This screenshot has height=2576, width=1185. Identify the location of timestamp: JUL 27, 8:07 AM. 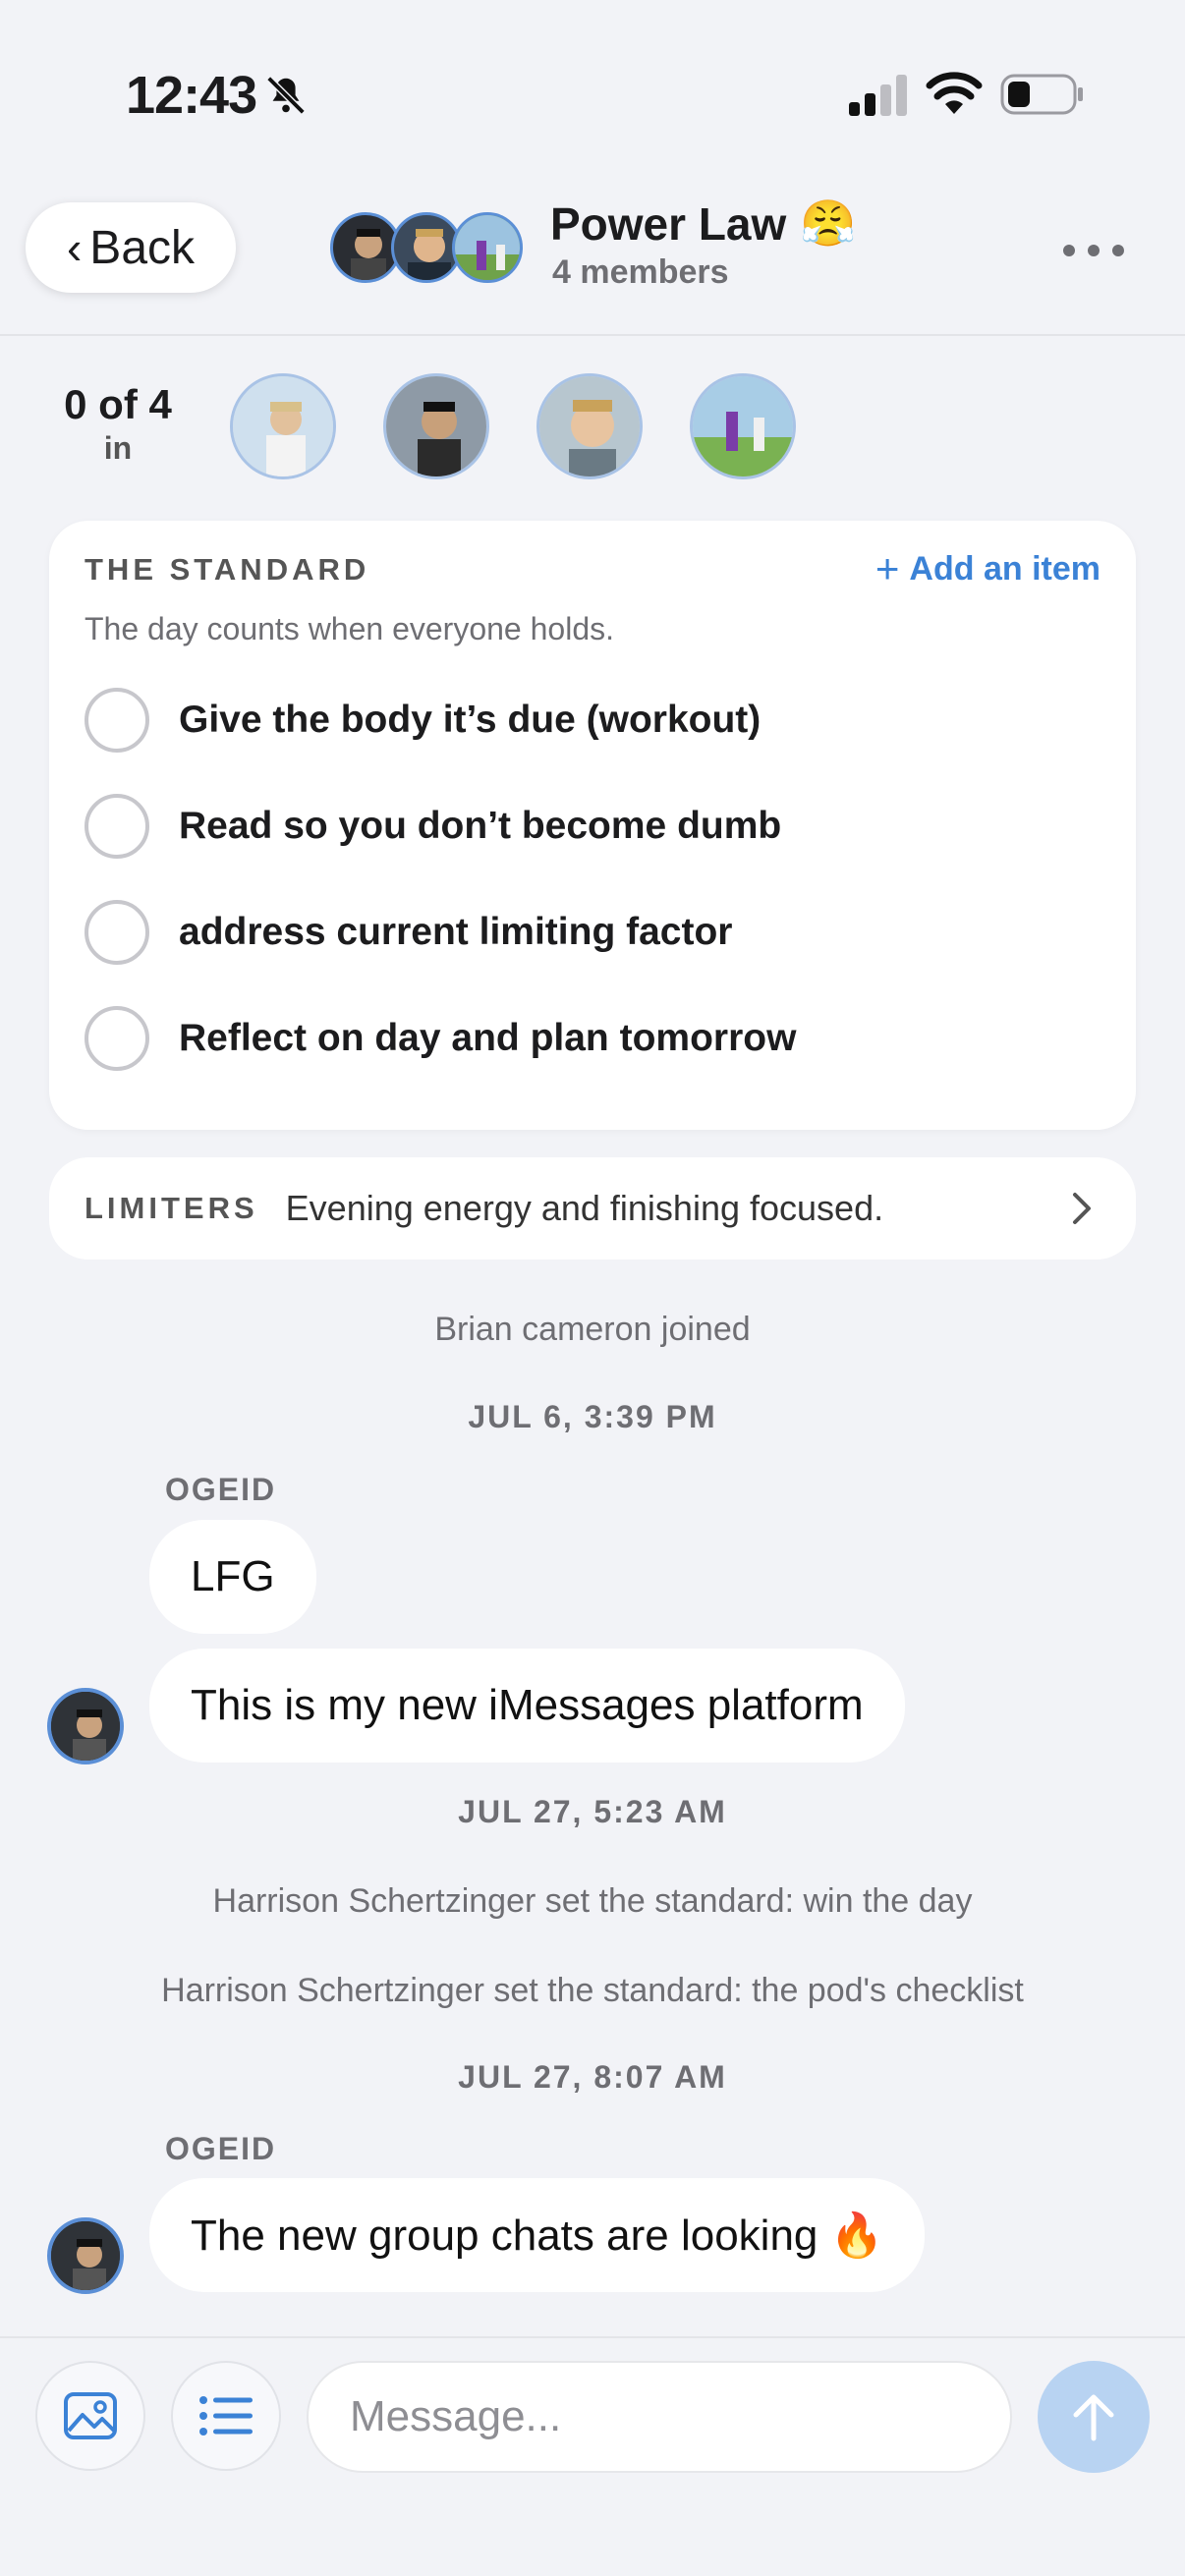
(592, 2077).